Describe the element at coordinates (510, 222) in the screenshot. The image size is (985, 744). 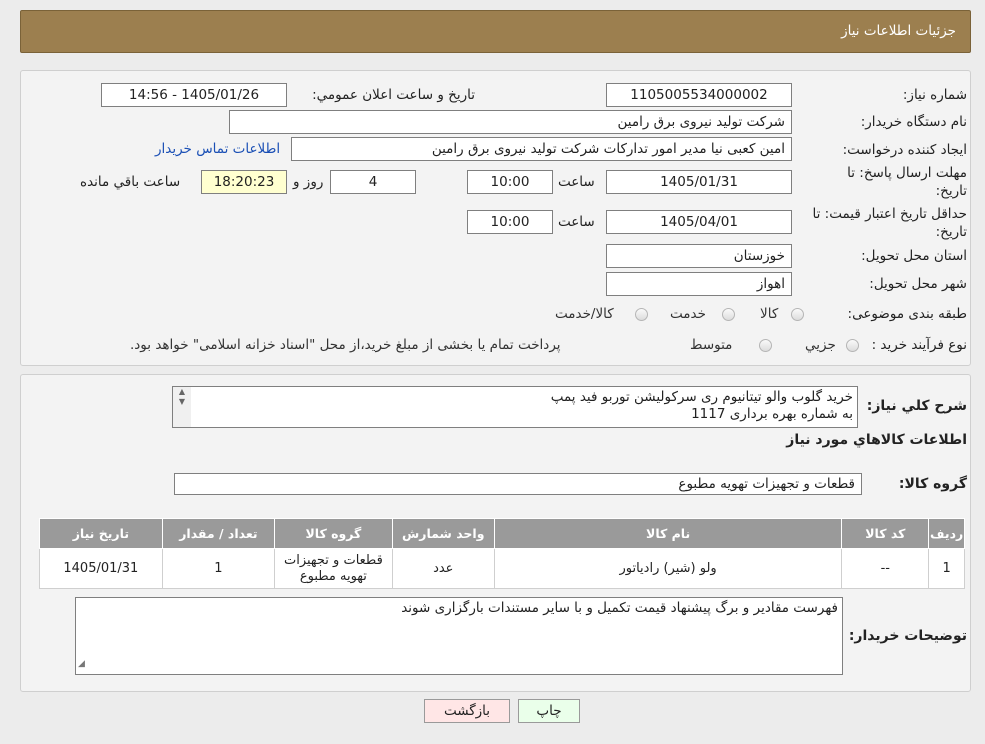
I see `validity-time-field: 10:00` at that location.